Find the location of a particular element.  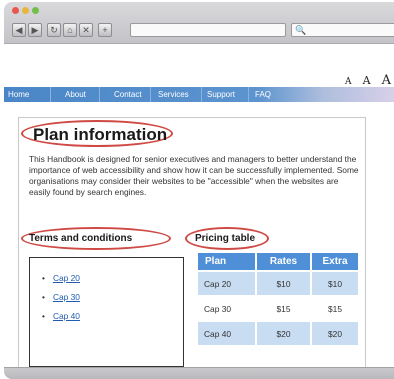

text-size-medium-button: A is located at coordinates (367, 80).